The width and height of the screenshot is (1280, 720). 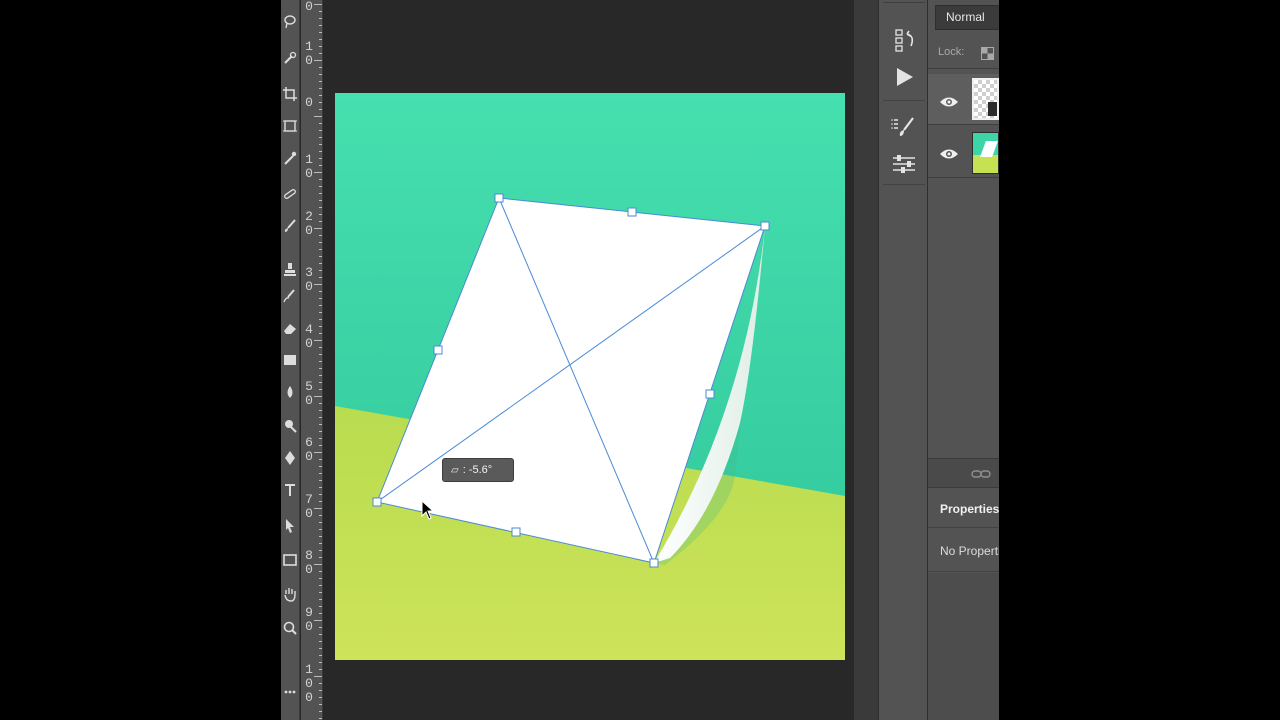 I want to click on quick-select-tool-icon, so click(x=290, y=58).